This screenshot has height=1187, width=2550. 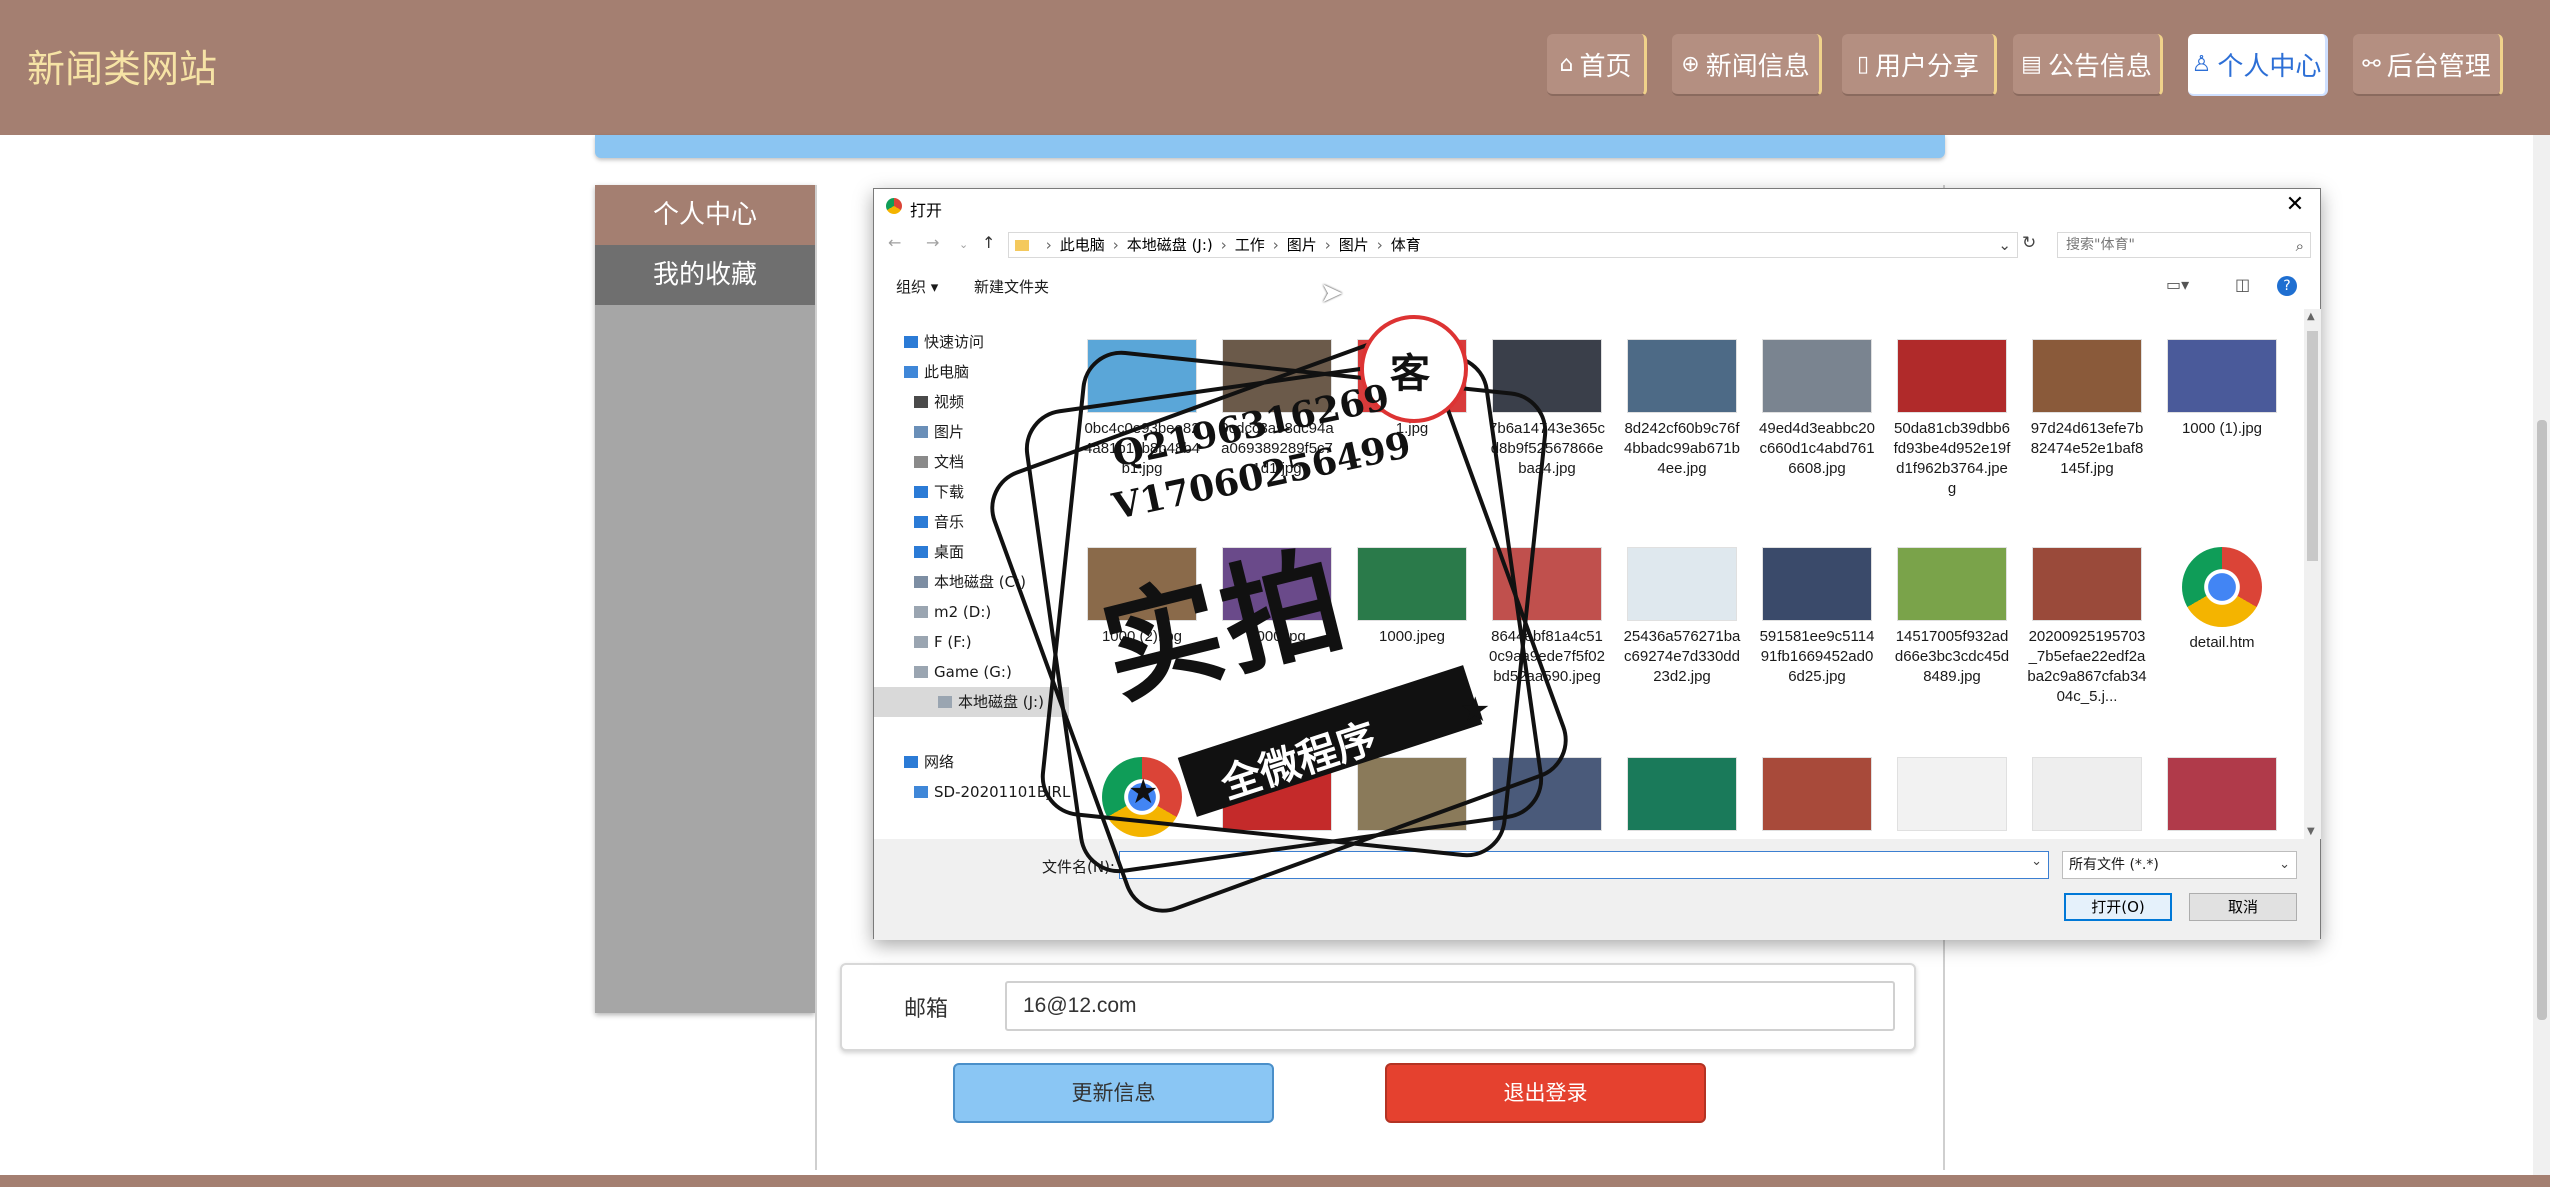 What do you see at coordinates (988, 242) in the screenshot?
I see `up-arrow-icon: ↑` at bounding box center [988, 242].